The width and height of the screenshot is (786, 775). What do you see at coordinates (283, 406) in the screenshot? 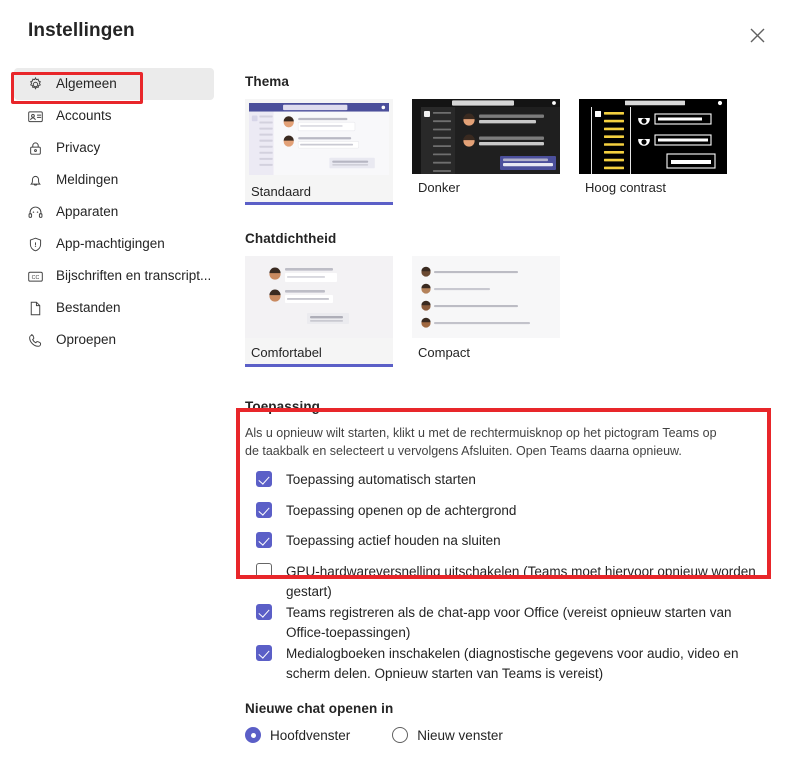
I see `application-section-title: Toepassing` at bounding box center [283, 406].